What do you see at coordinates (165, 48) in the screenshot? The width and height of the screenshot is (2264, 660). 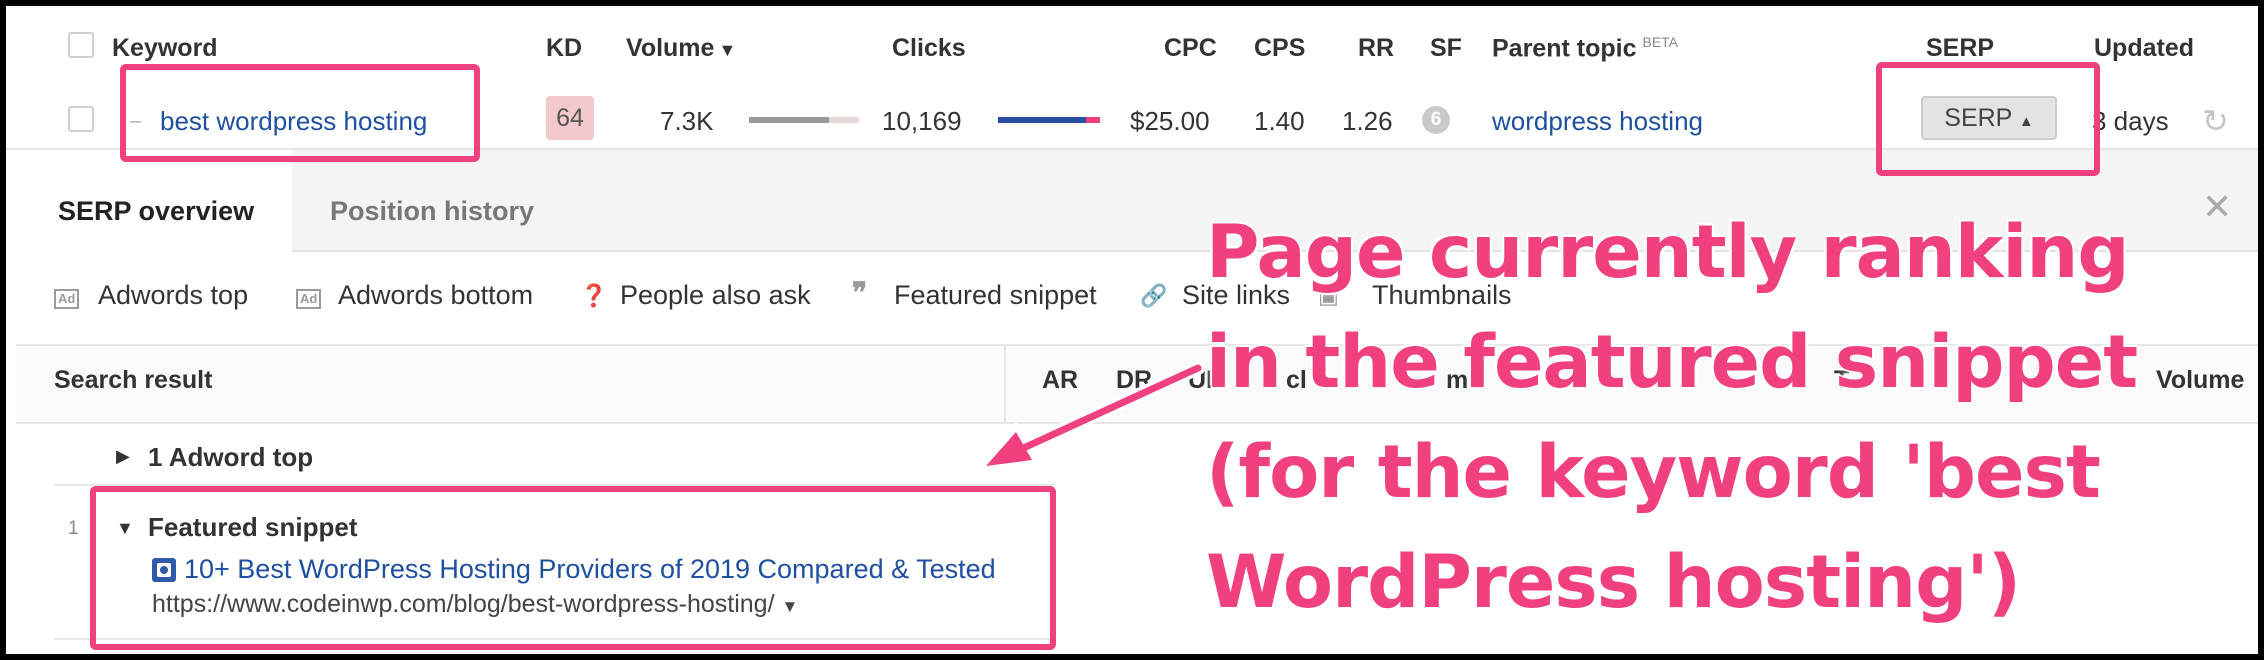 I see `header-keyword: Keyword` at bounding box center [165, 48].